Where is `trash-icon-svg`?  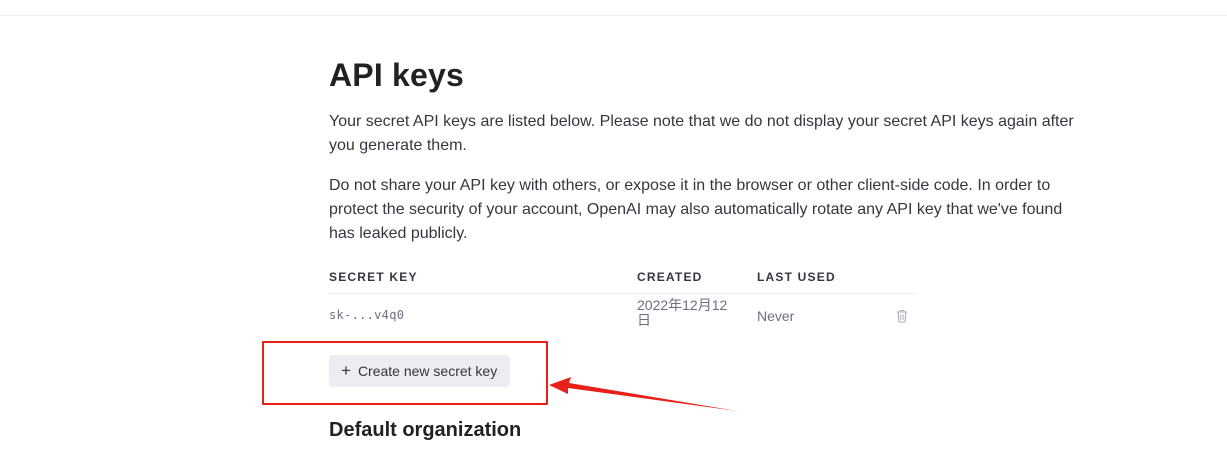
trash-icon-svg is located at coordinates (902, 316).